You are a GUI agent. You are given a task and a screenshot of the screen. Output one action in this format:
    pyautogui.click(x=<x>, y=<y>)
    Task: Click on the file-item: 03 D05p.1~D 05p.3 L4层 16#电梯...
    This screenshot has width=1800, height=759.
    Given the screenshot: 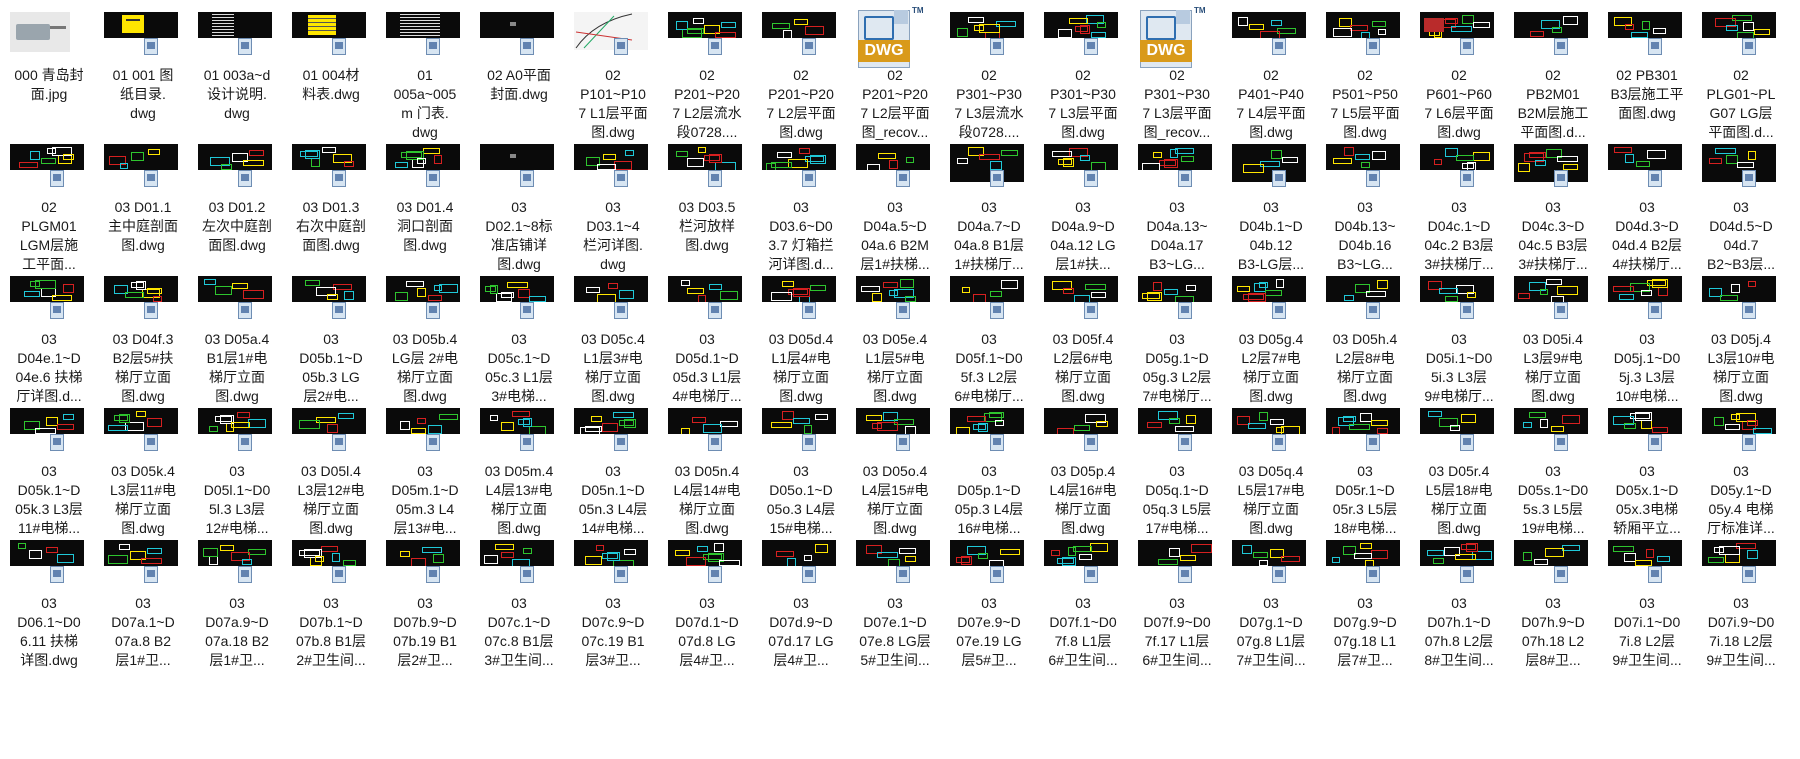 What is the action you would take?
    pyautogui.click(x=989, y=476)
    